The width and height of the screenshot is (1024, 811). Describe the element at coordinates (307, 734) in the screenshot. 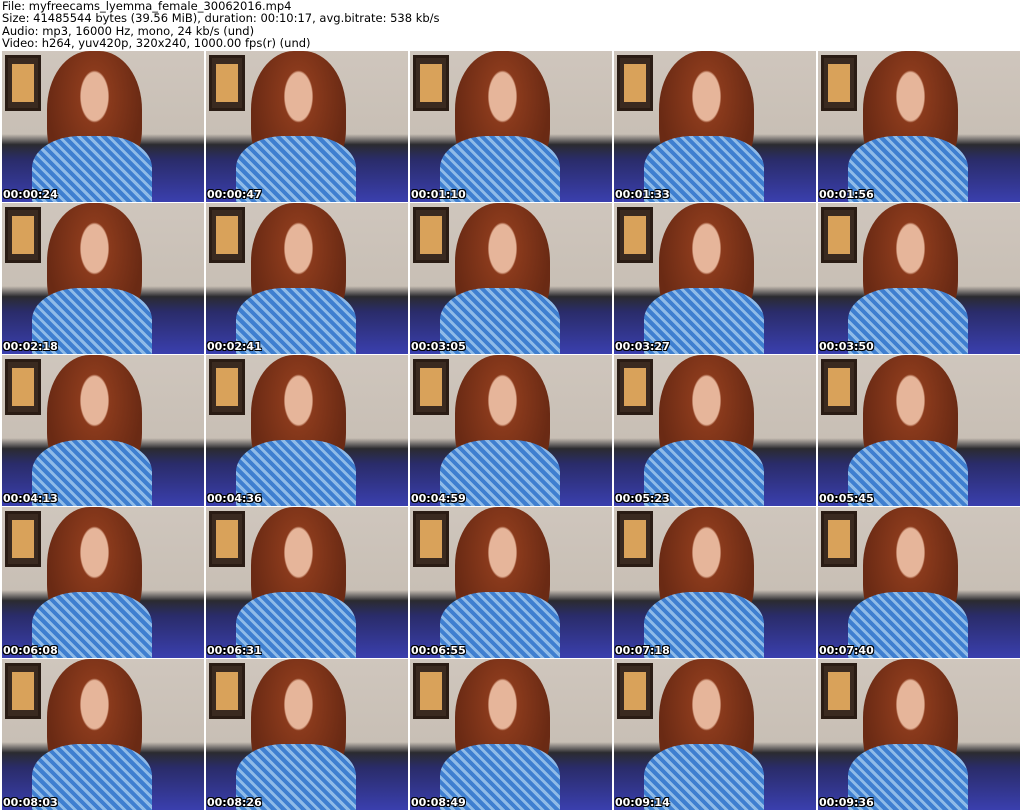

I see `video-thumbnail: 00:08:26` at that location.